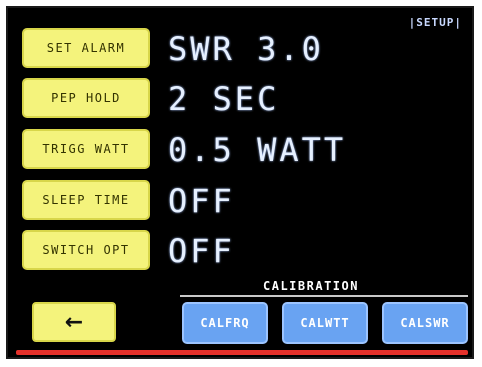 This screenshot has height=367, width=482. Describe the element at coordinates (86, 200) in the screenshot. I see `sleep-time-button: SLEEP TIME` at that location.